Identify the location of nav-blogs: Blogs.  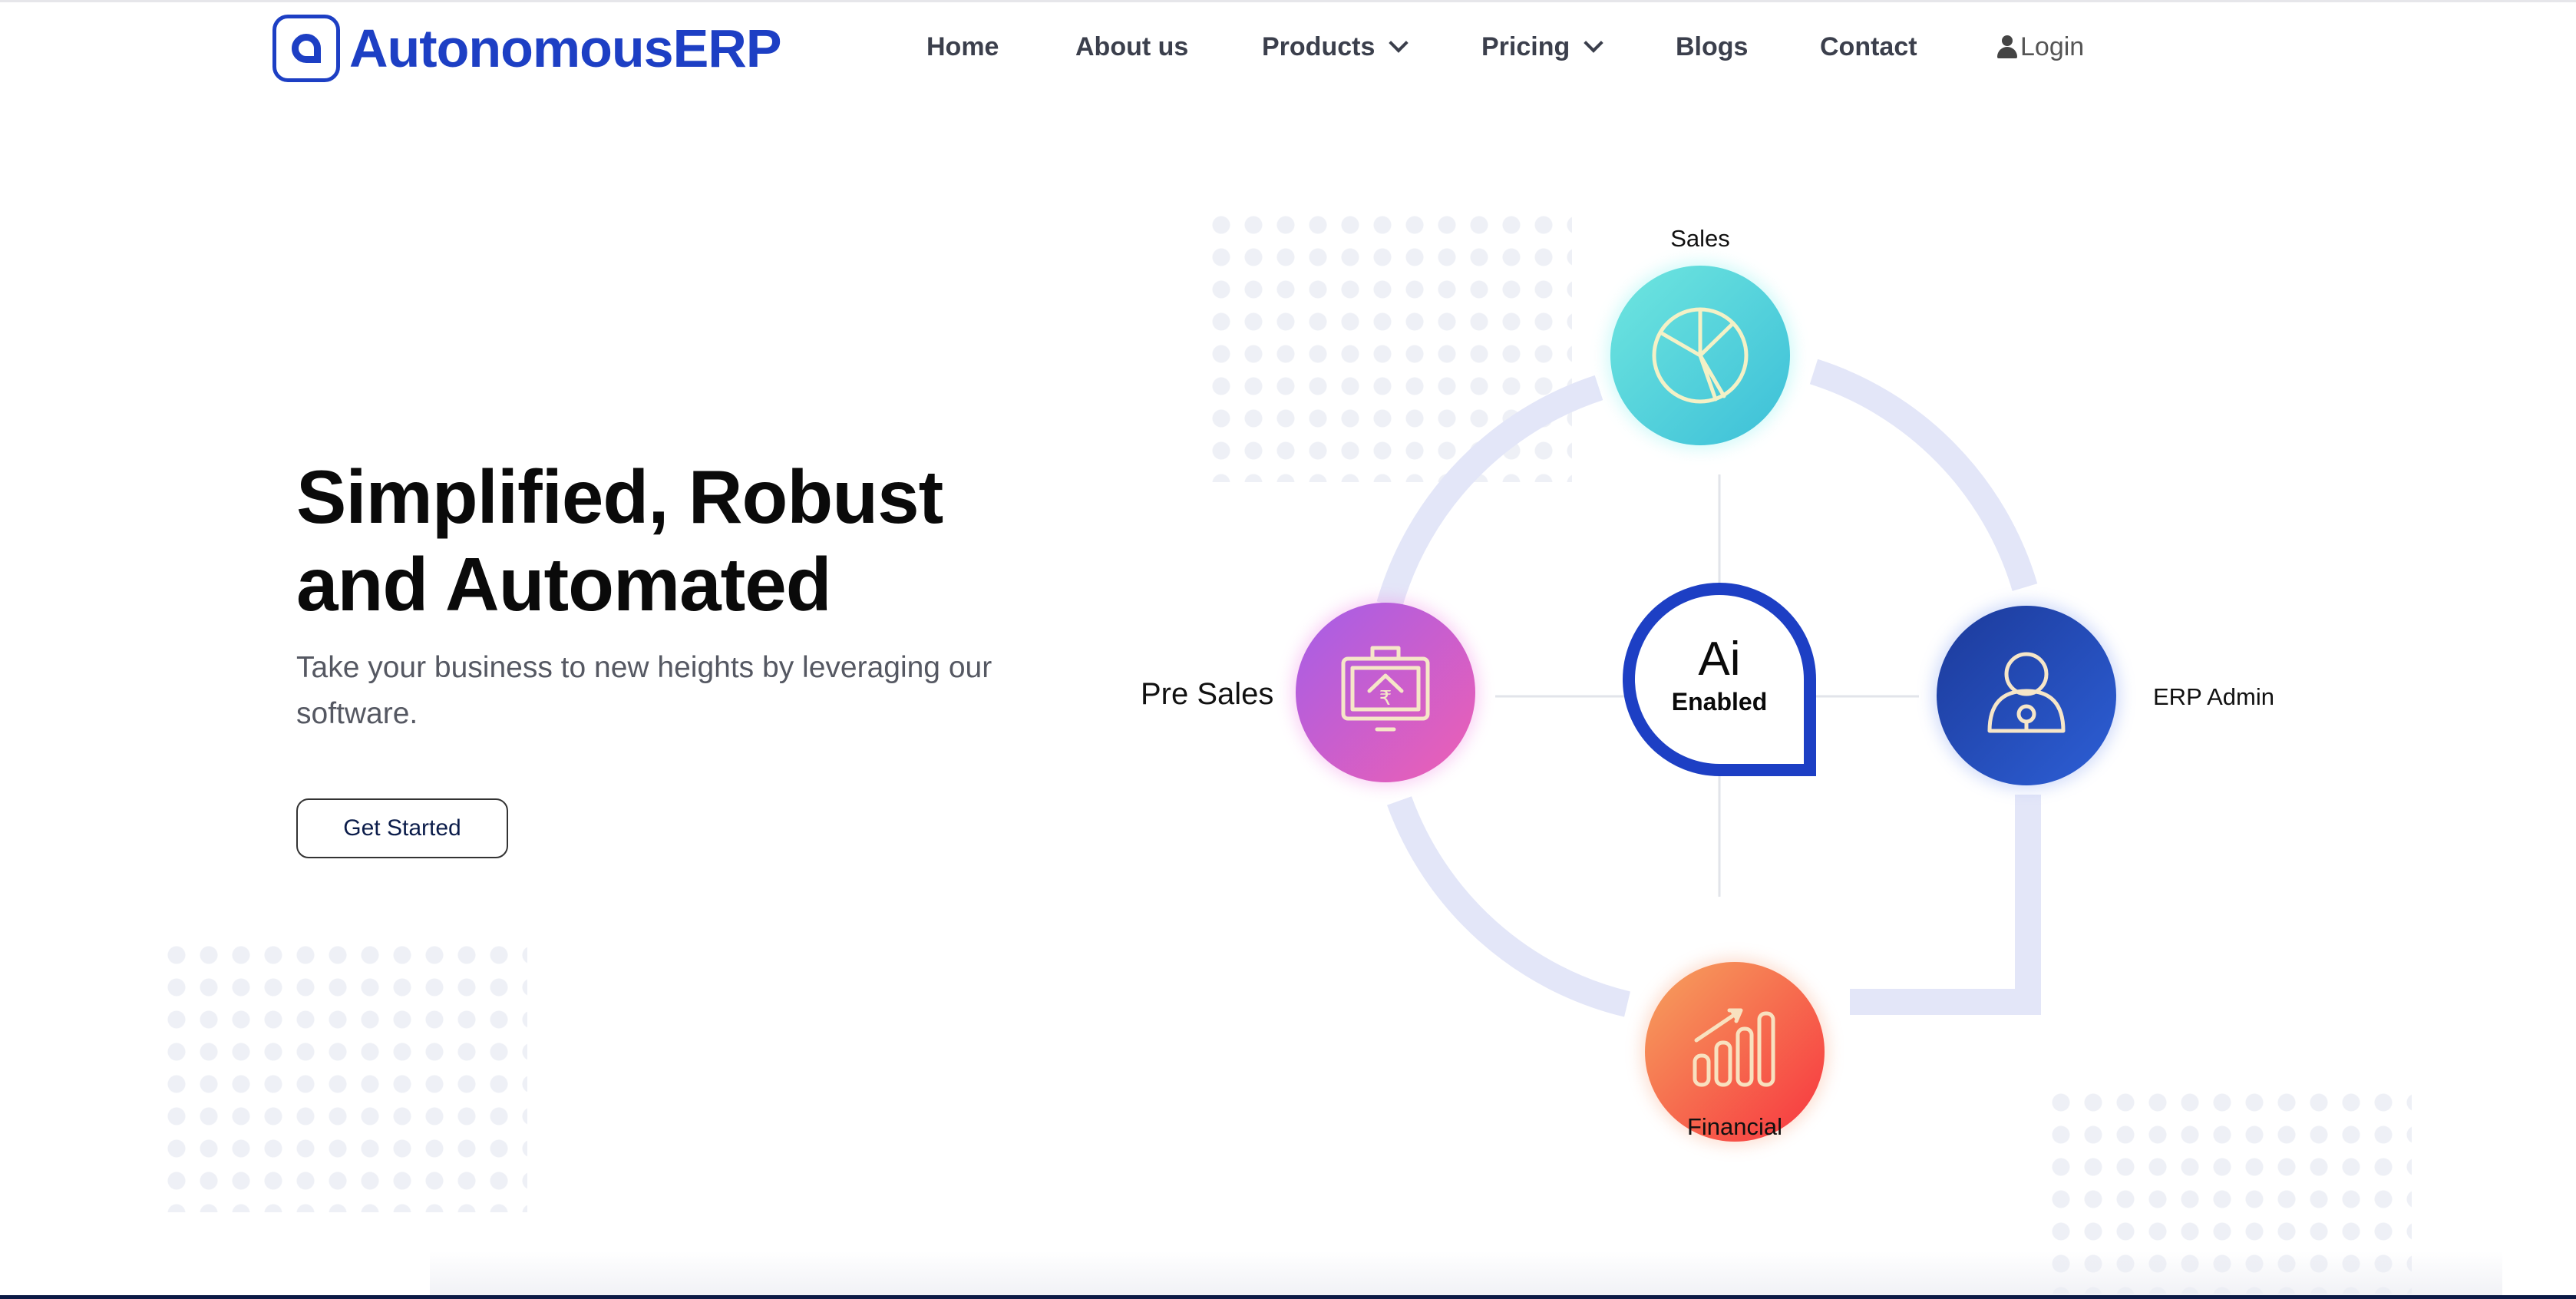
(1712, 47).